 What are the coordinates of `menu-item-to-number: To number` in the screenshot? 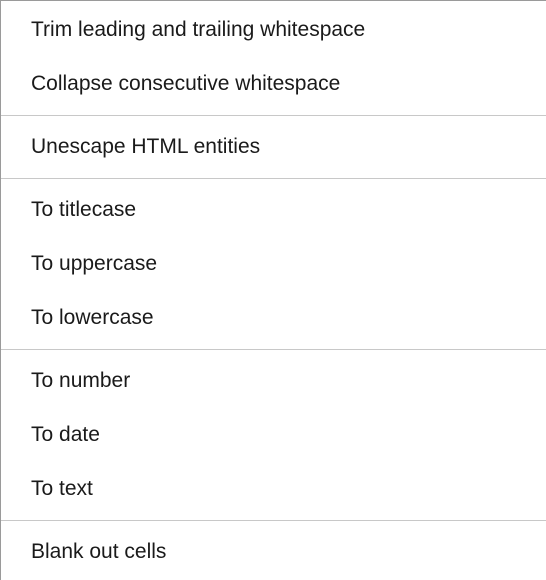 It's located at (273, 381).